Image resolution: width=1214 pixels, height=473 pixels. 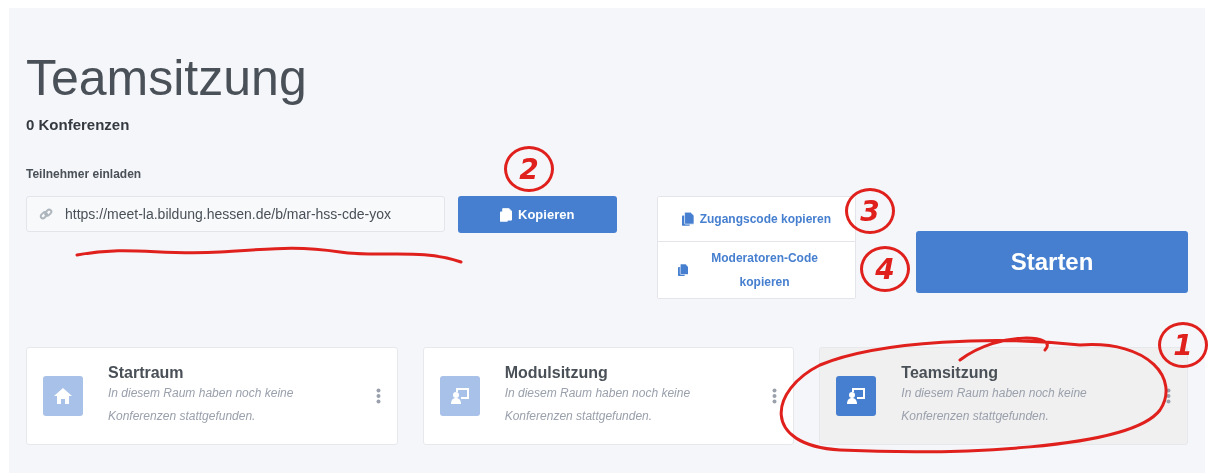 What do you see at coordinates (46, 214) in the screenshot?
I see `link-icon` at bounding box center [46, 214].